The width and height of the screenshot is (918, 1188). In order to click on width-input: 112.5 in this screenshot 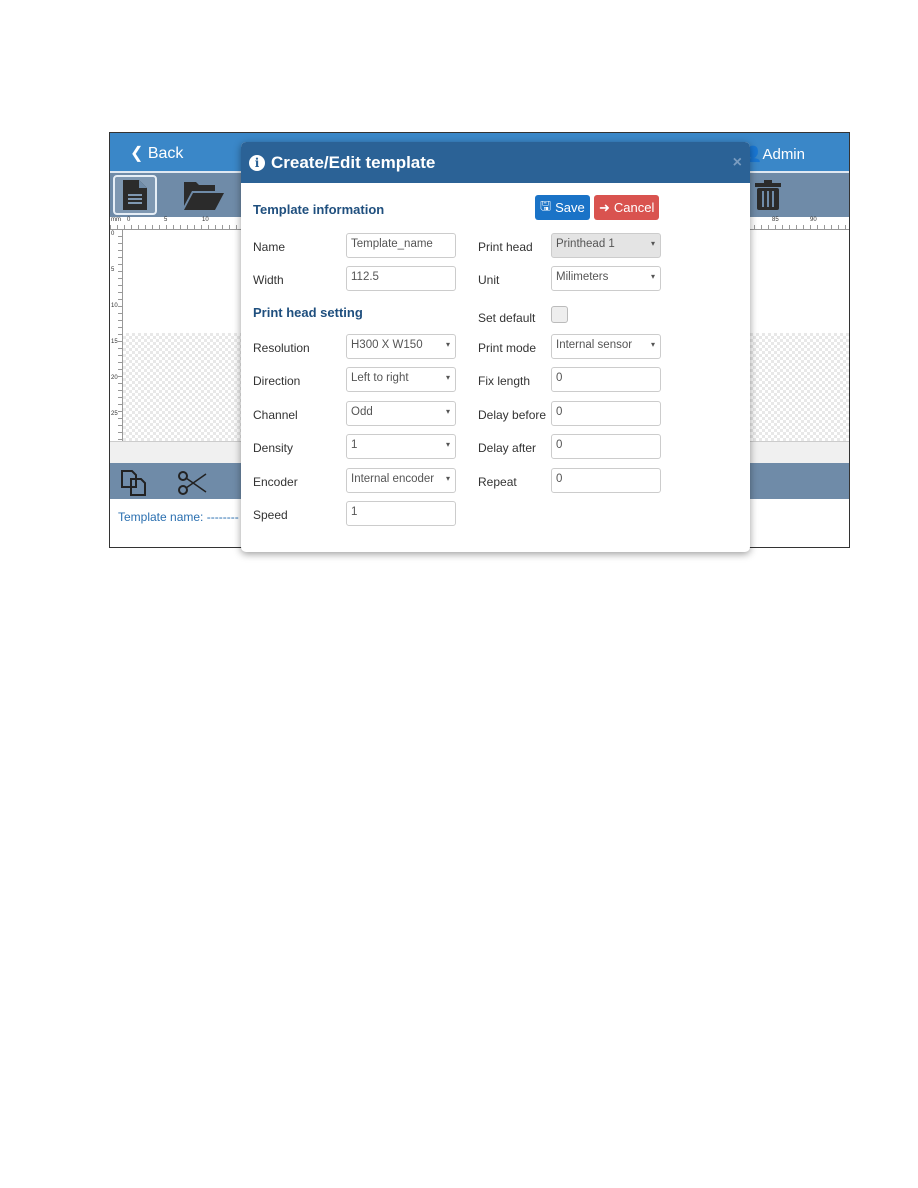, I will do `click(401, 278)`.